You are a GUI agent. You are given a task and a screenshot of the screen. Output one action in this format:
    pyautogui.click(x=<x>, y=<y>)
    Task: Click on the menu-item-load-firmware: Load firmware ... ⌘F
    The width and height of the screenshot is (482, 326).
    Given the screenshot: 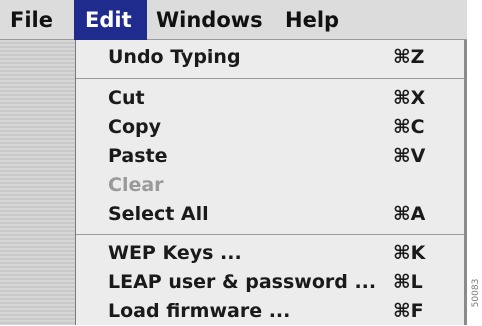 What is the action you would take?
    pyautogui.click(x=270, y=311)
    